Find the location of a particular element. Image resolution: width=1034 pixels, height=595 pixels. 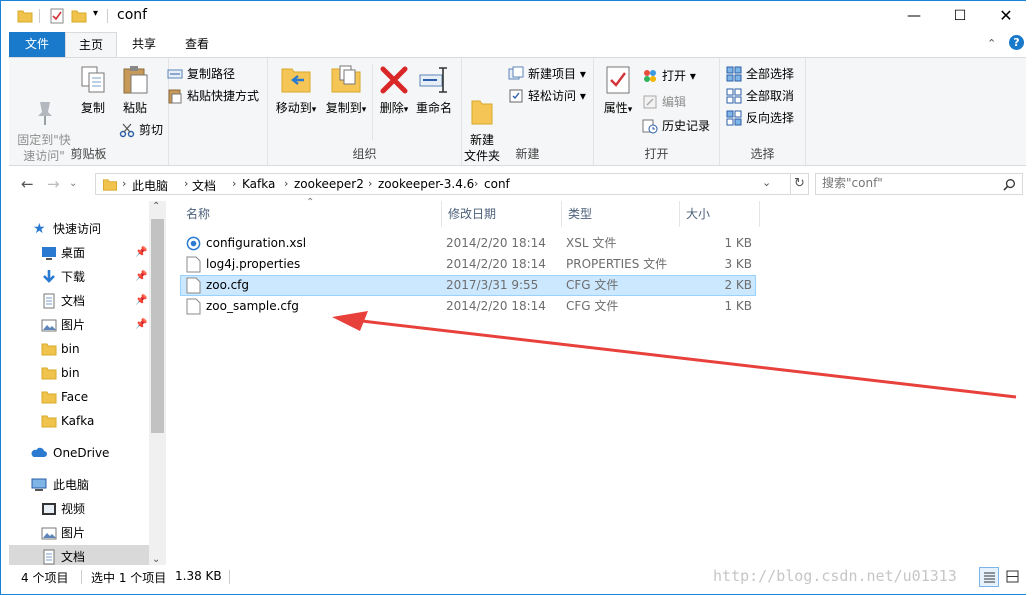

nav-this-pc: 此电脑 is located at coordinates (79, 485).